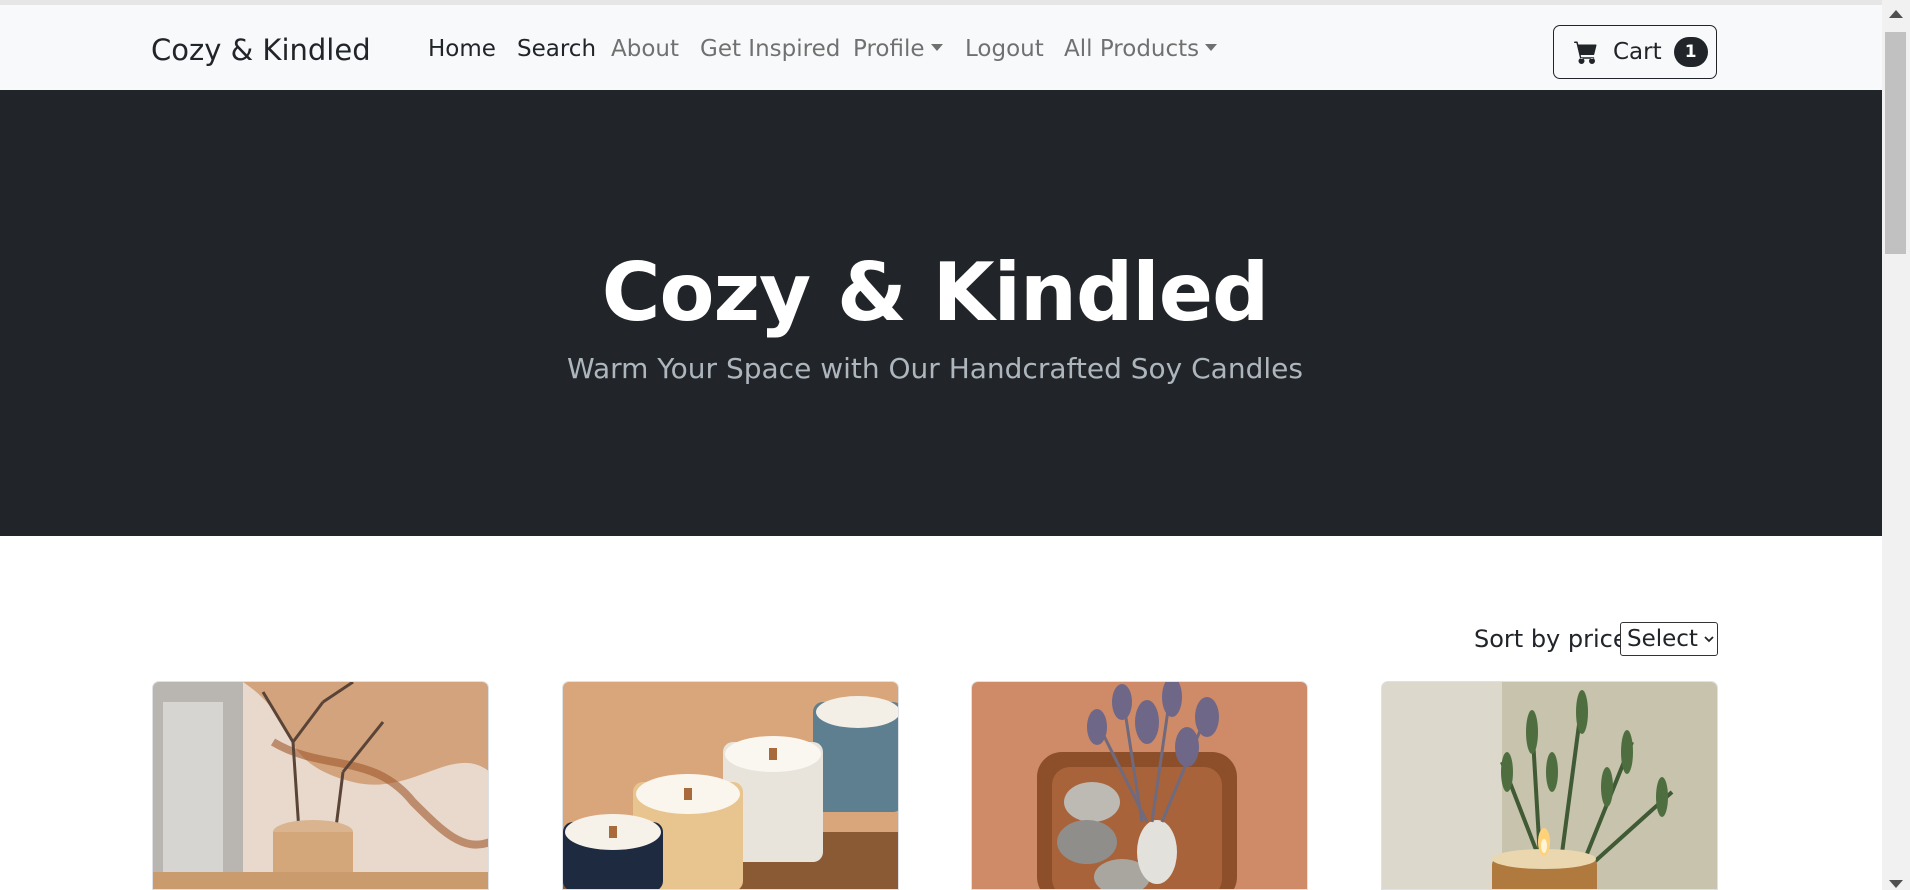  Describe the element at coordinates (1690, 52) in the screenshot. I see `cart-count-badge: 1` at that location.